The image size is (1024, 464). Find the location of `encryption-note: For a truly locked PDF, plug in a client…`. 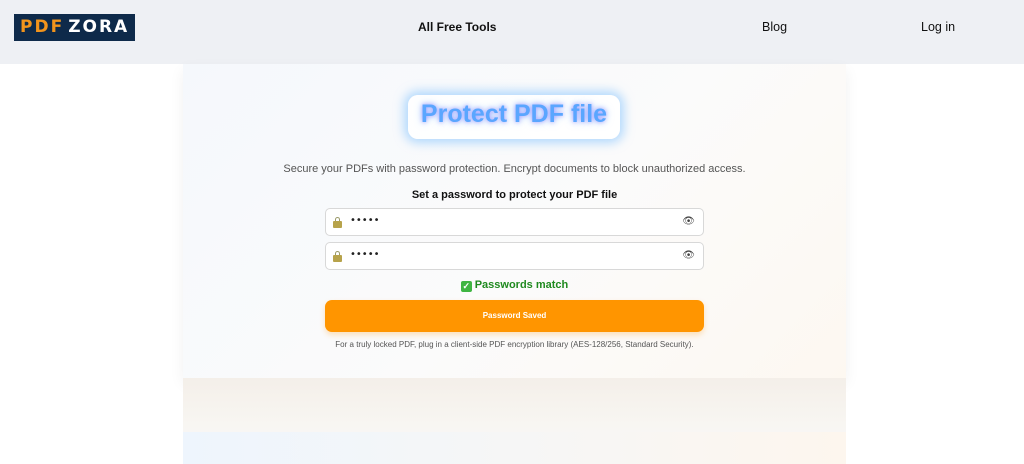

encryption-note: For a truly locked PDF, plug in a client… is located at coordinates (514, 344).